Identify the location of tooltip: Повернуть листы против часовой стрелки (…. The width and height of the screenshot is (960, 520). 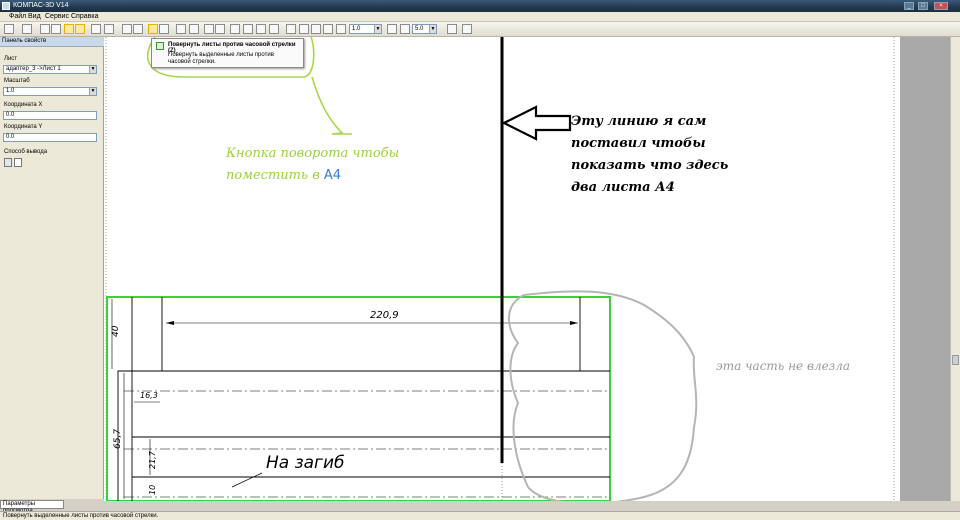
(227, 53).